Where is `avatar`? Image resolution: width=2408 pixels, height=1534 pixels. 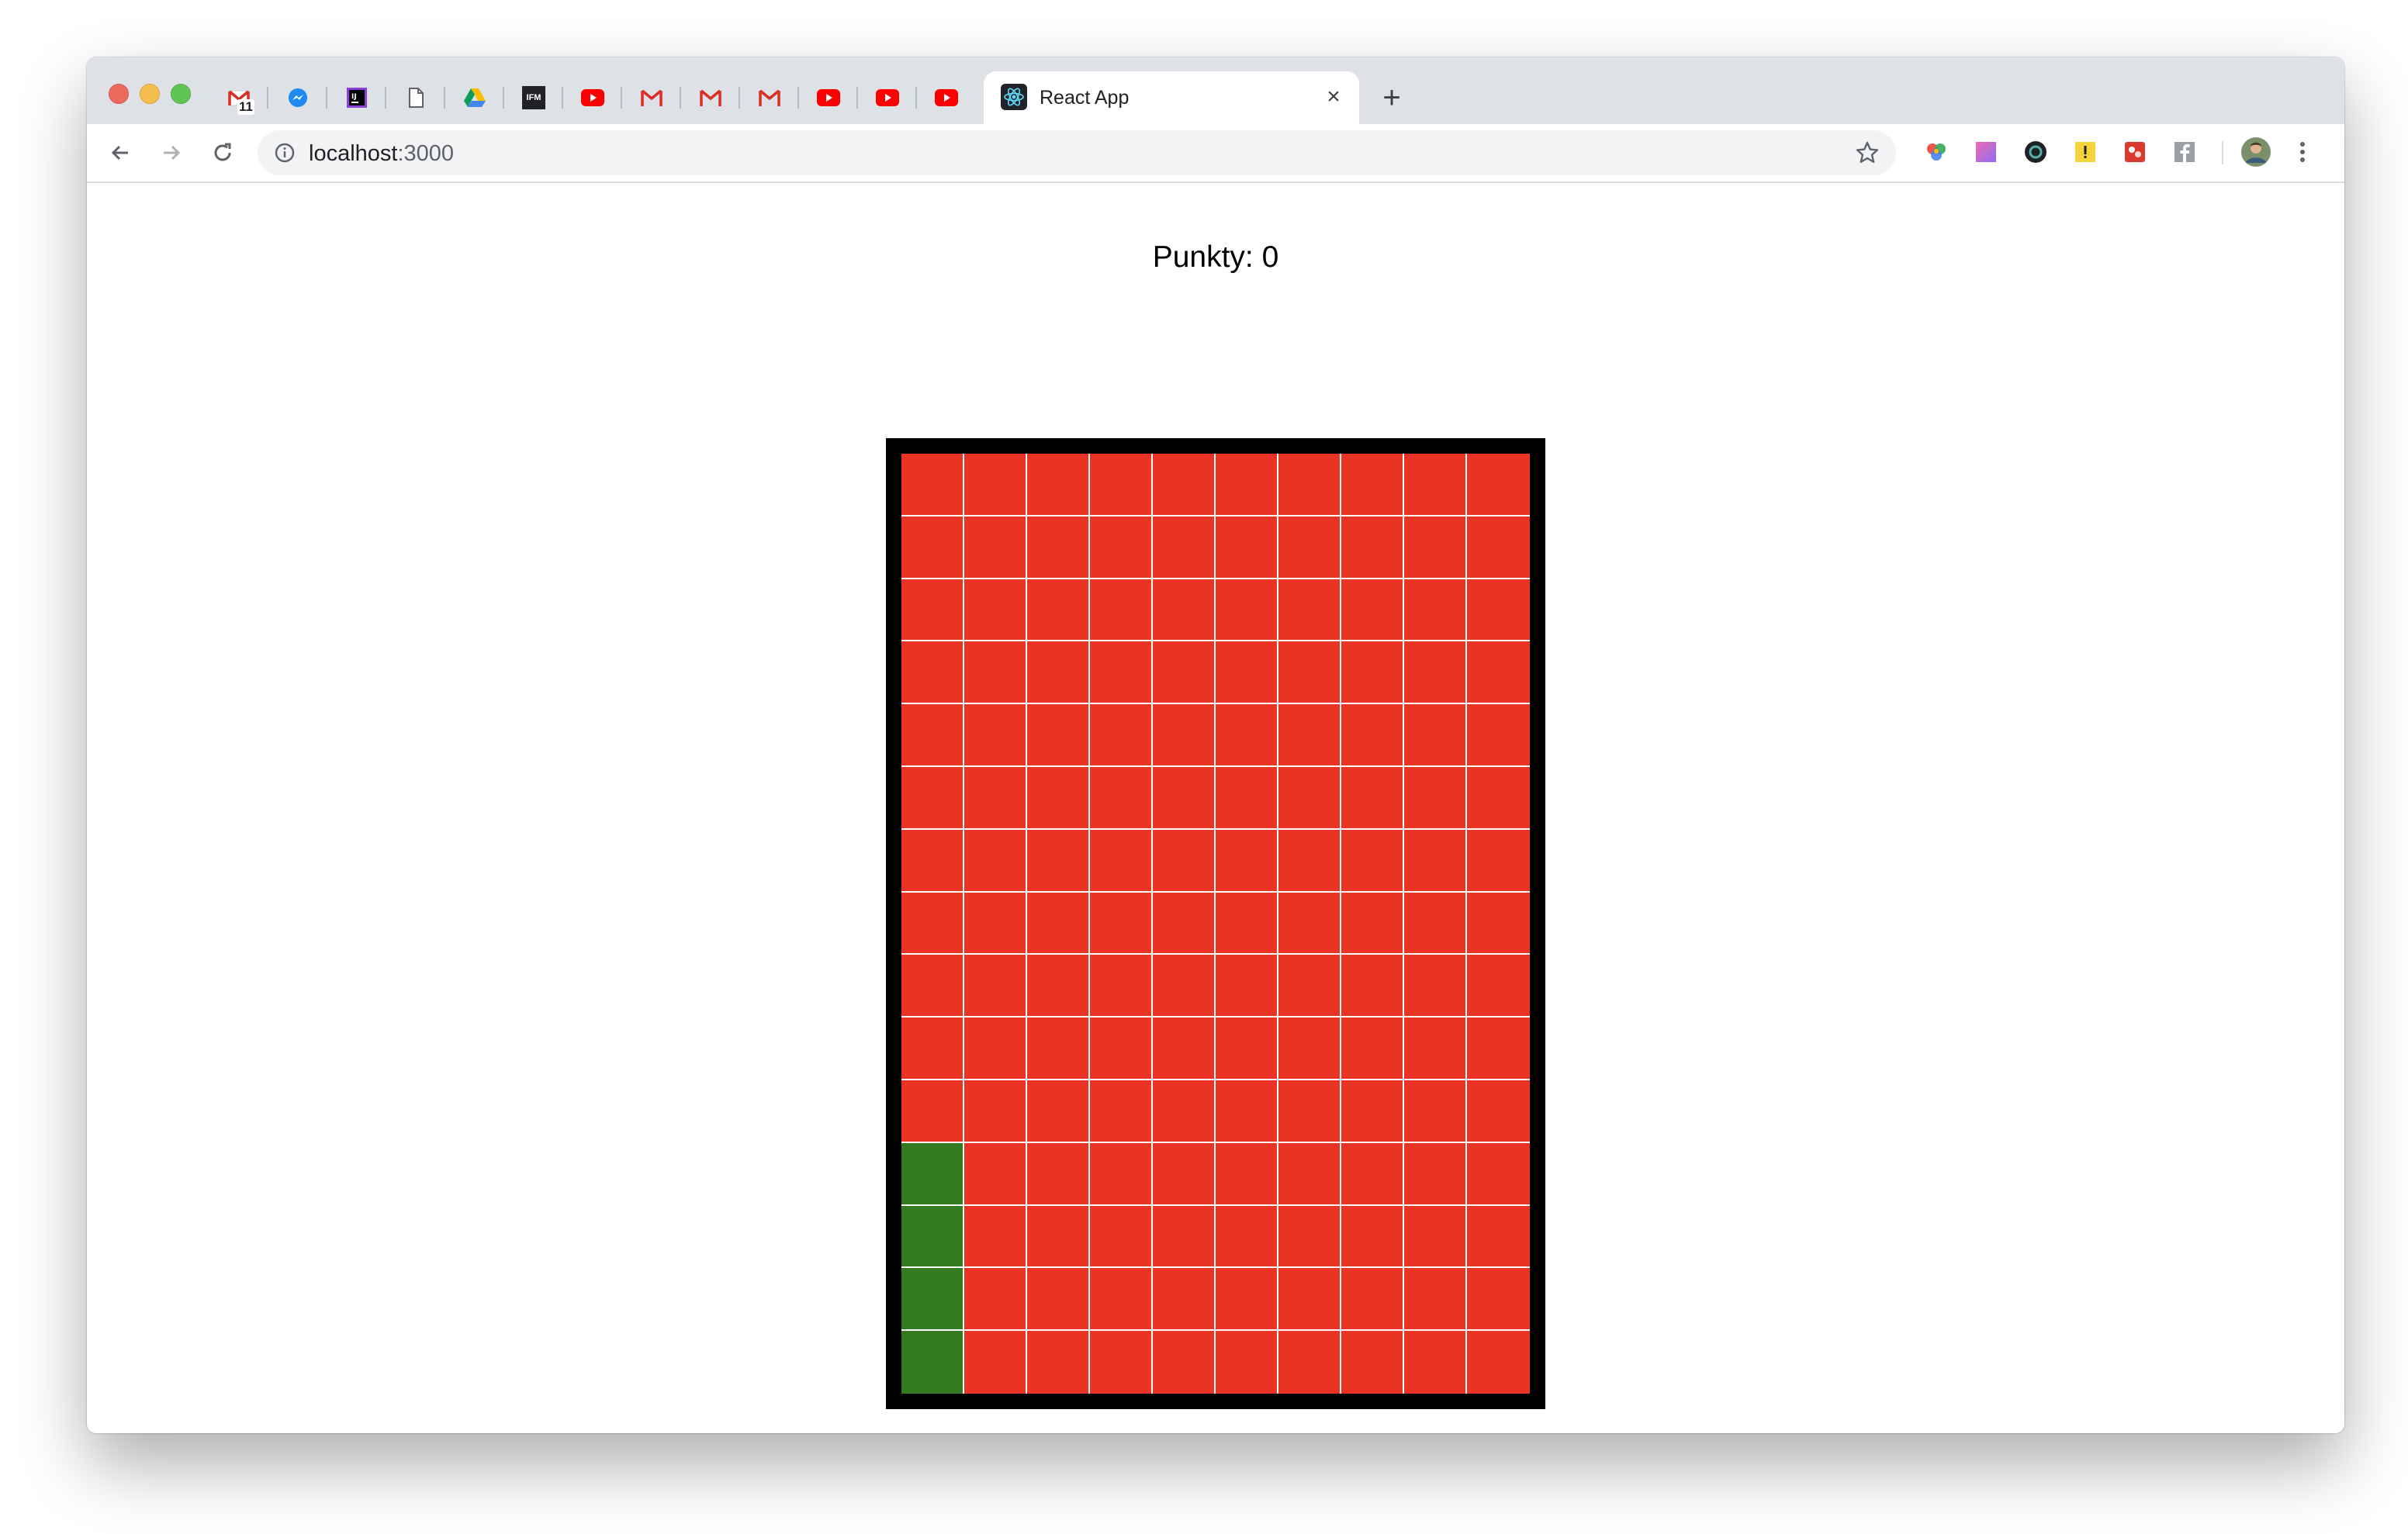 avatar is located at coordinates (2255, 152).